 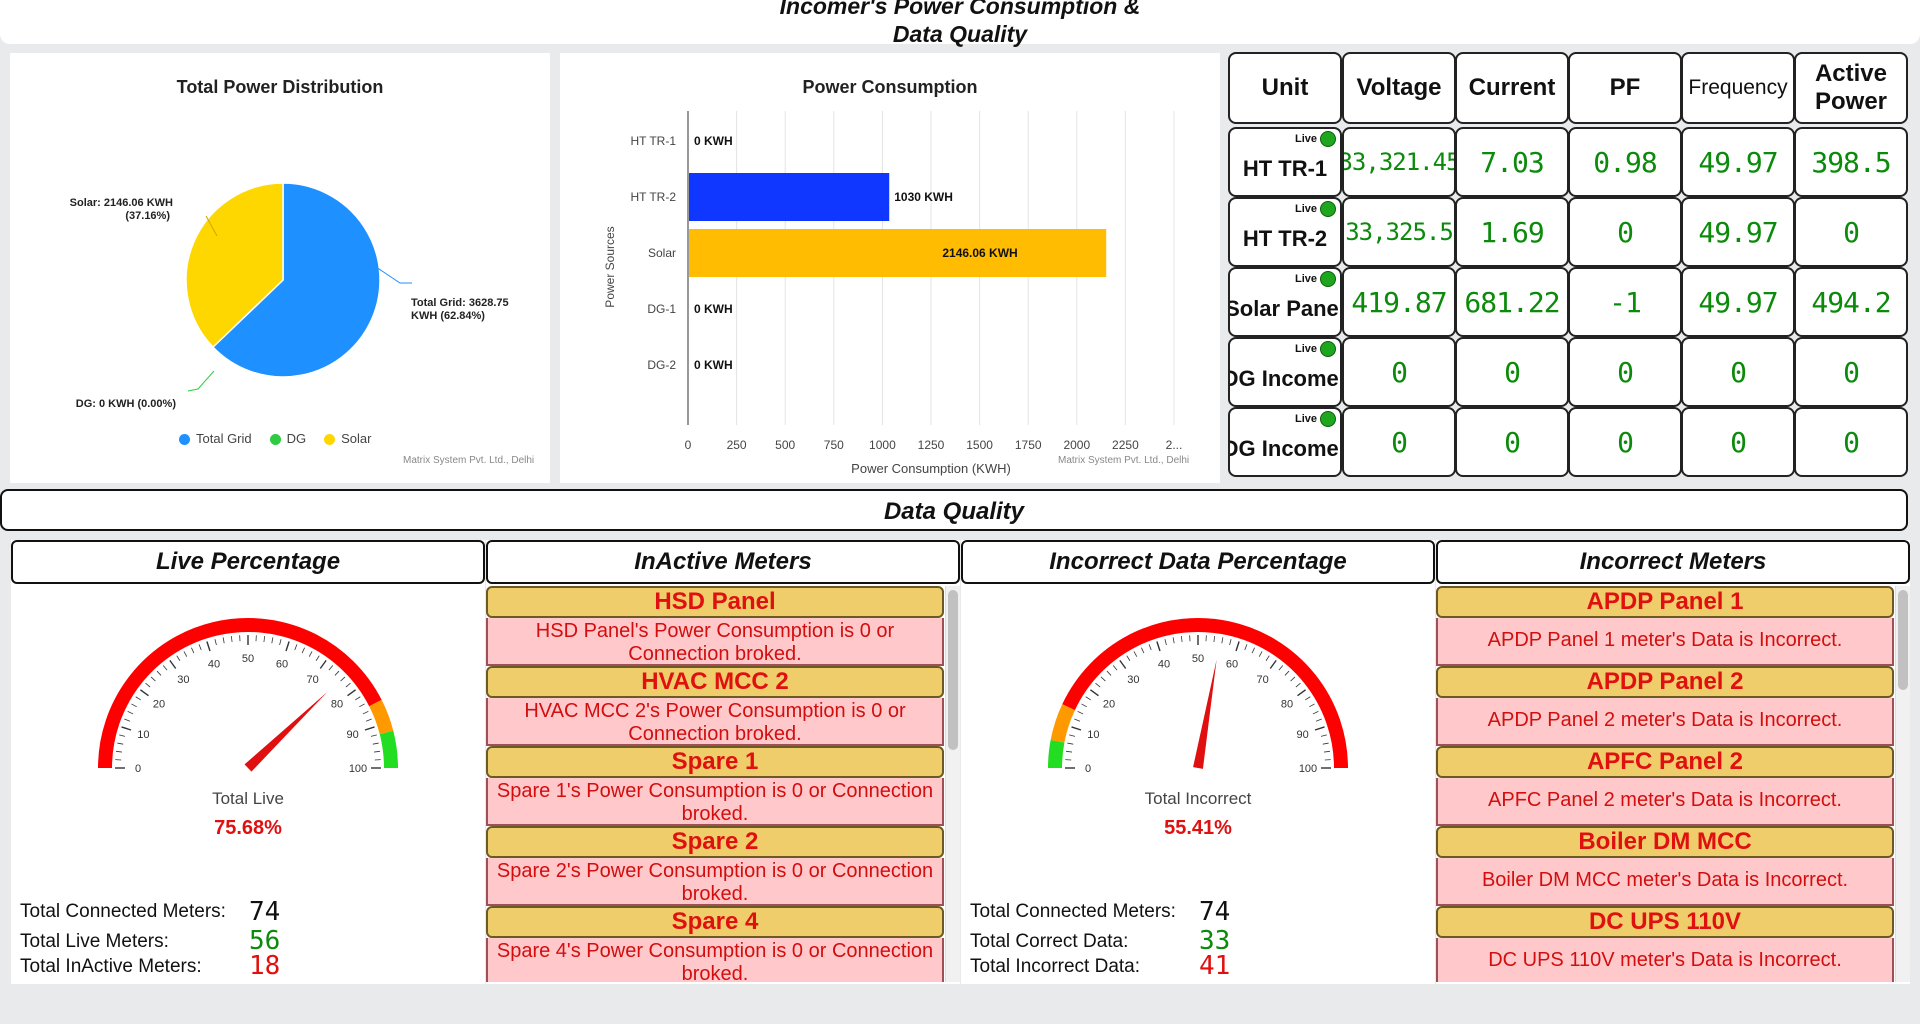 What do you see at coordinates (1665, 722) in the screenshot?
I see `alert-message: APDP Panel 2 meter's Data is Incorrect.` at bounding box center [1665, 722].